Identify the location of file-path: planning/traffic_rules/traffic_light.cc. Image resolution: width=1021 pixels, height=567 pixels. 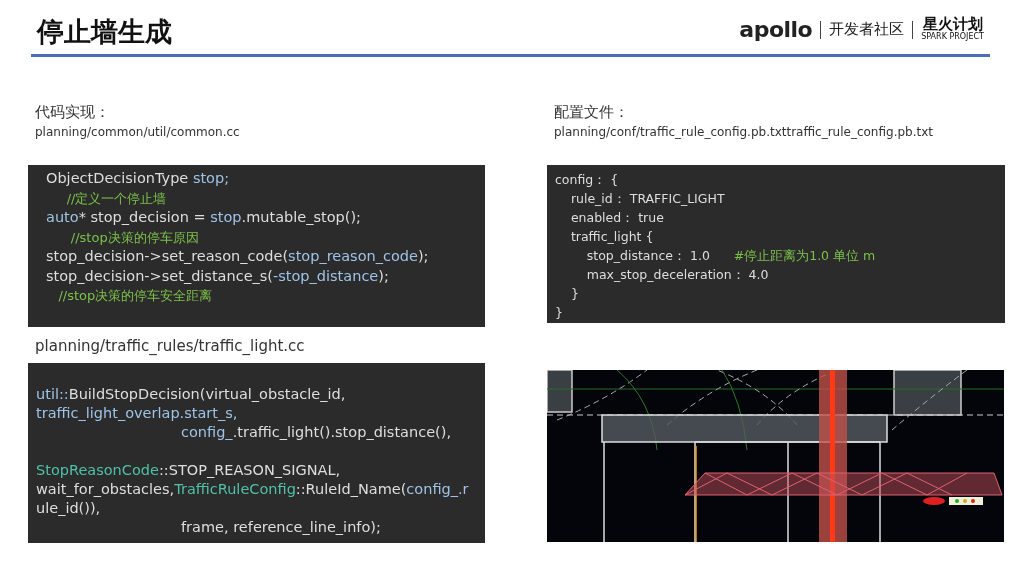
(170, 346).